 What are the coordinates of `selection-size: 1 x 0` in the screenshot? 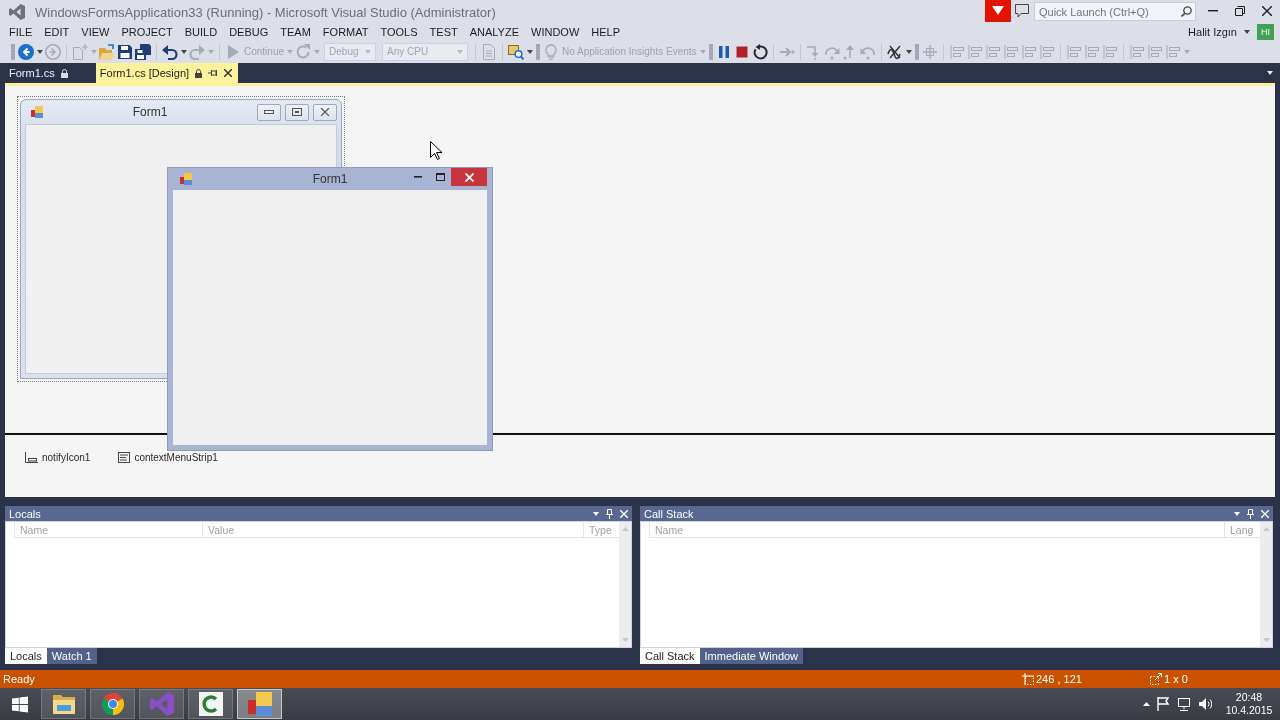 It's located at (1176, 679).